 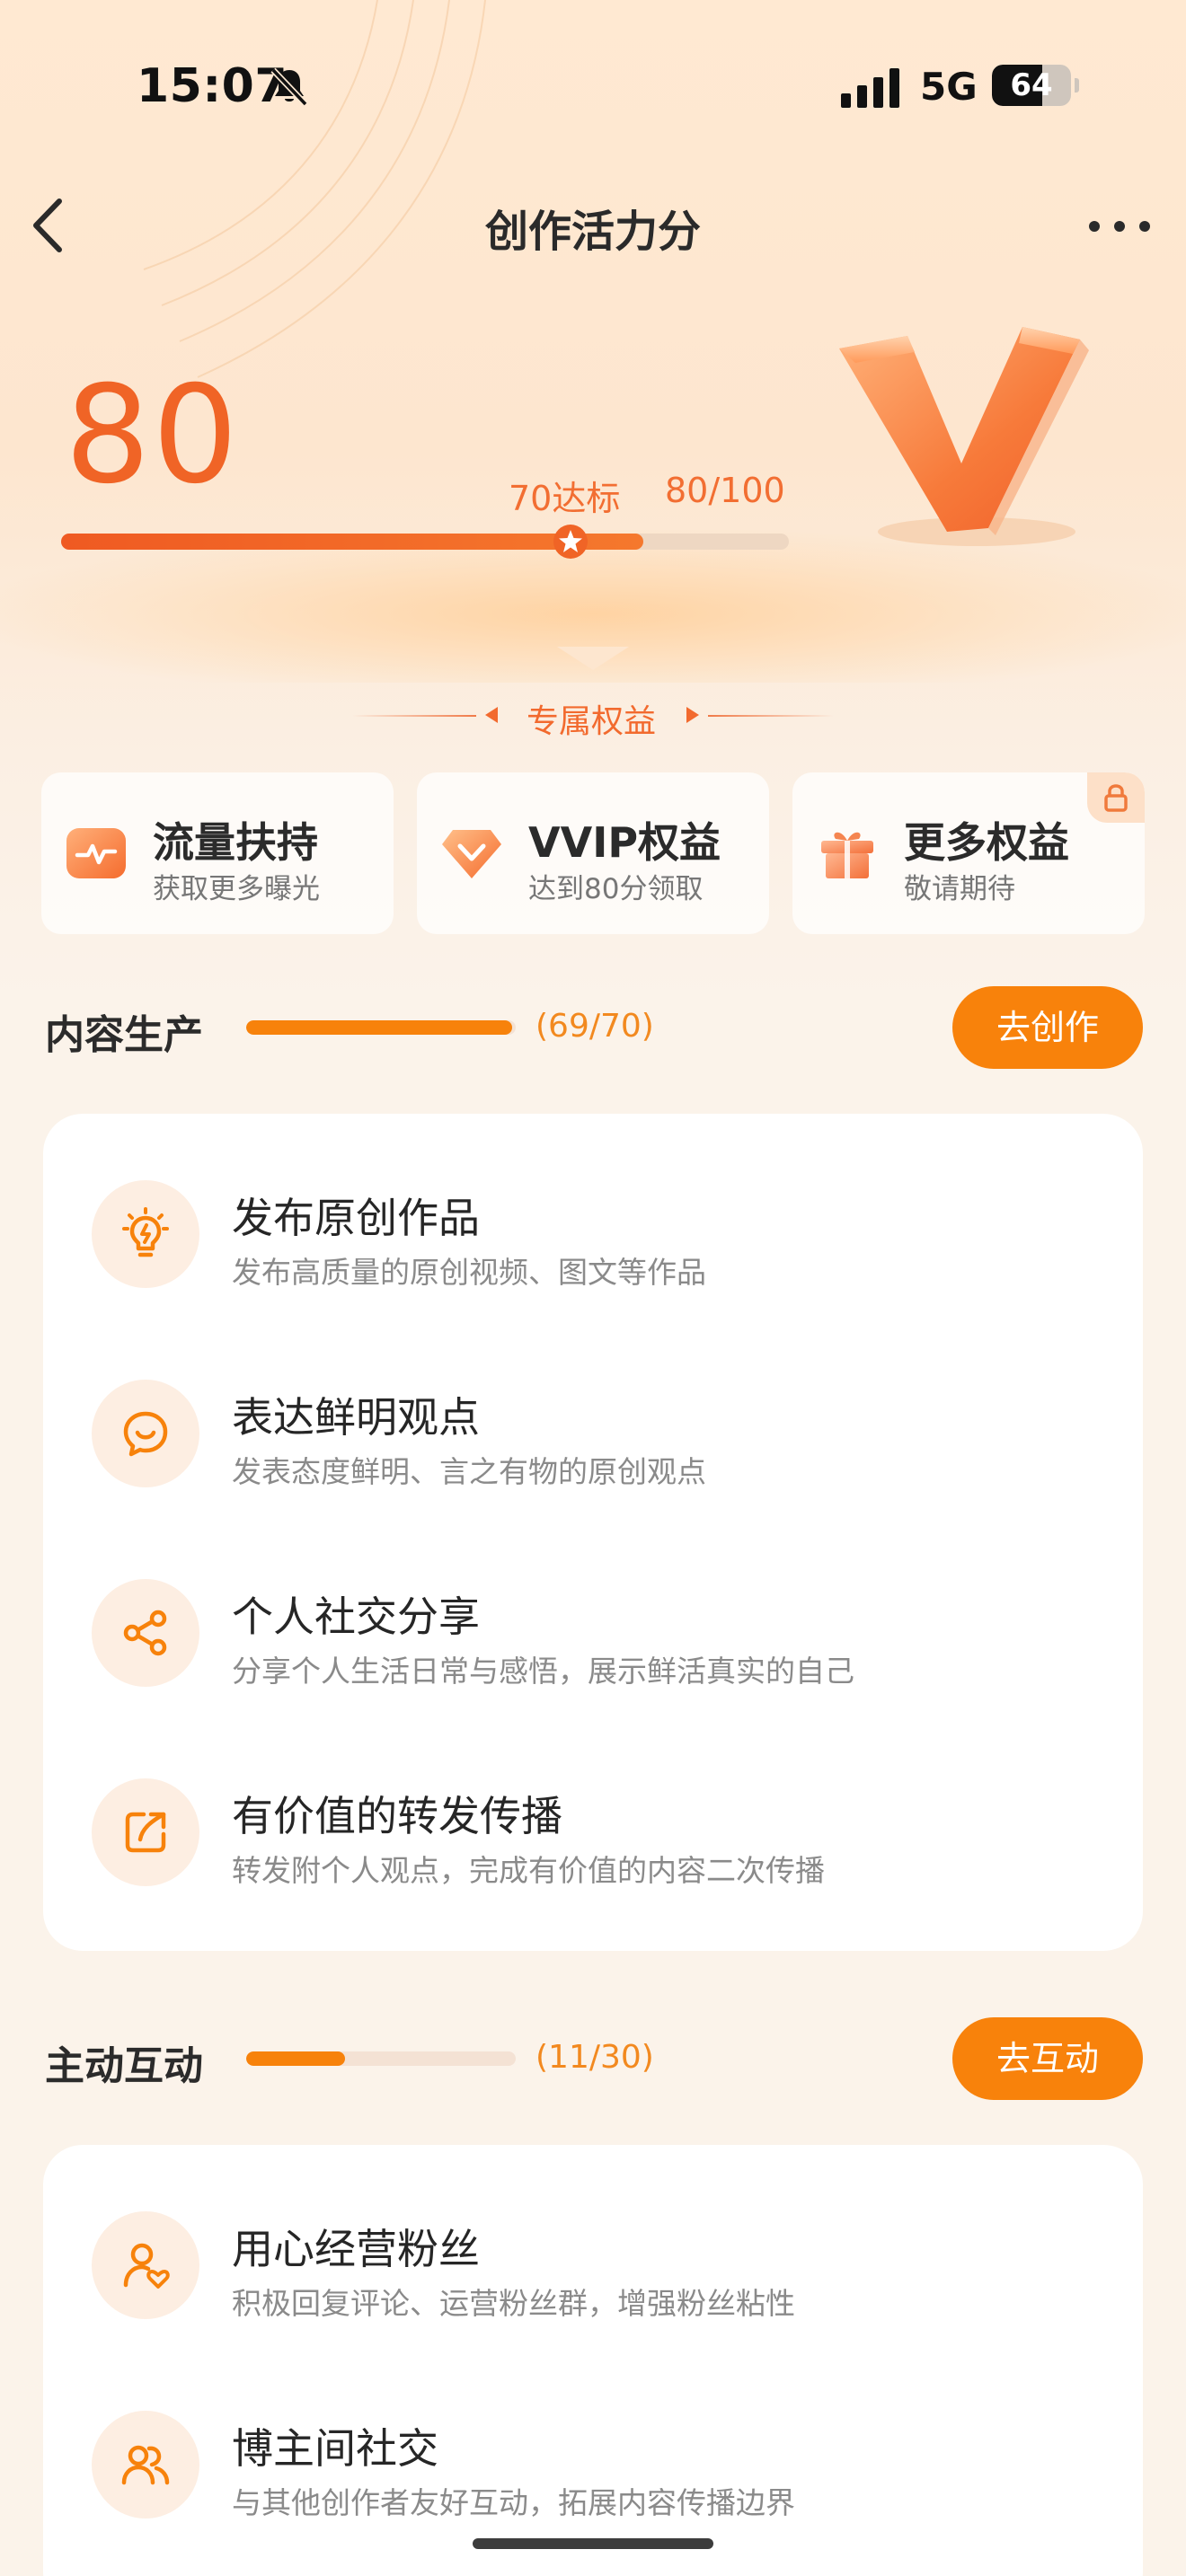 I want to click on arrow-right-icon, so click(x=692, y=715).